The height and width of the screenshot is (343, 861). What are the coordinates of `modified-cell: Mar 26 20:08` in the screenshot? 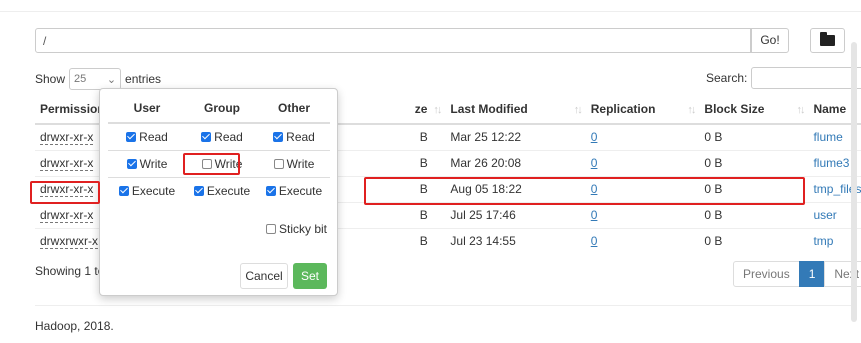 It's located at (515, 162).